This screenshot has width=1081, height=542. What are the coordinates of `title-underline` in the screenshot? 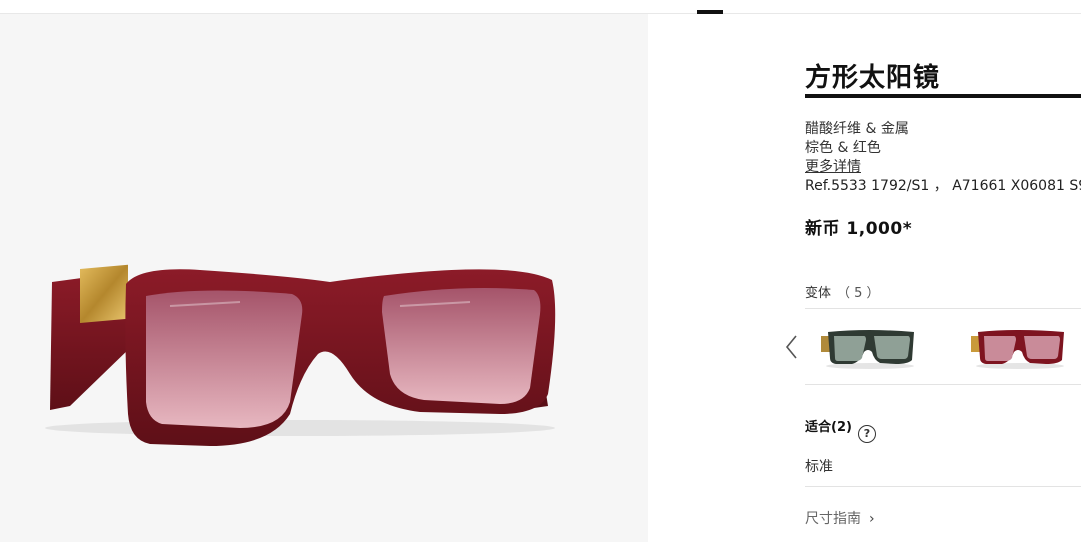 It's located at (943, 96).